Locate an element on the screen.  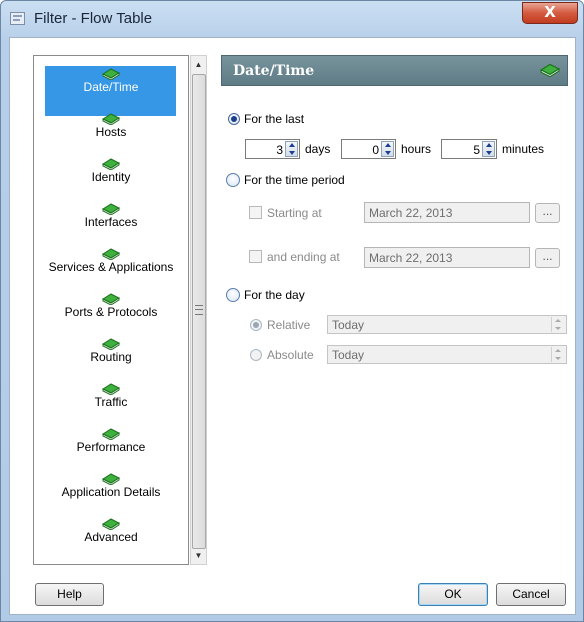
relative-label: Relative is located at coordinates (289, 325).